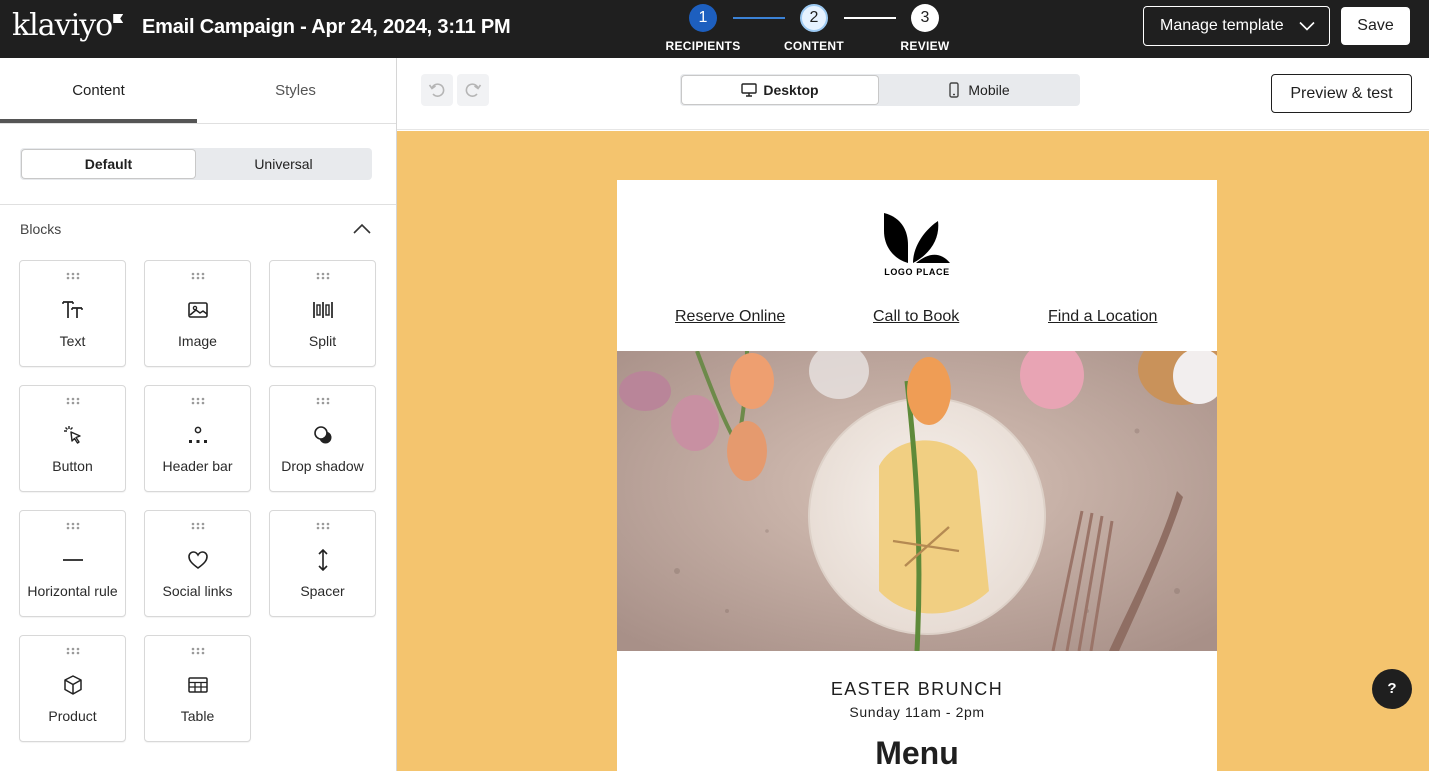  I want to click on mobile-icon, so click(954, 90).